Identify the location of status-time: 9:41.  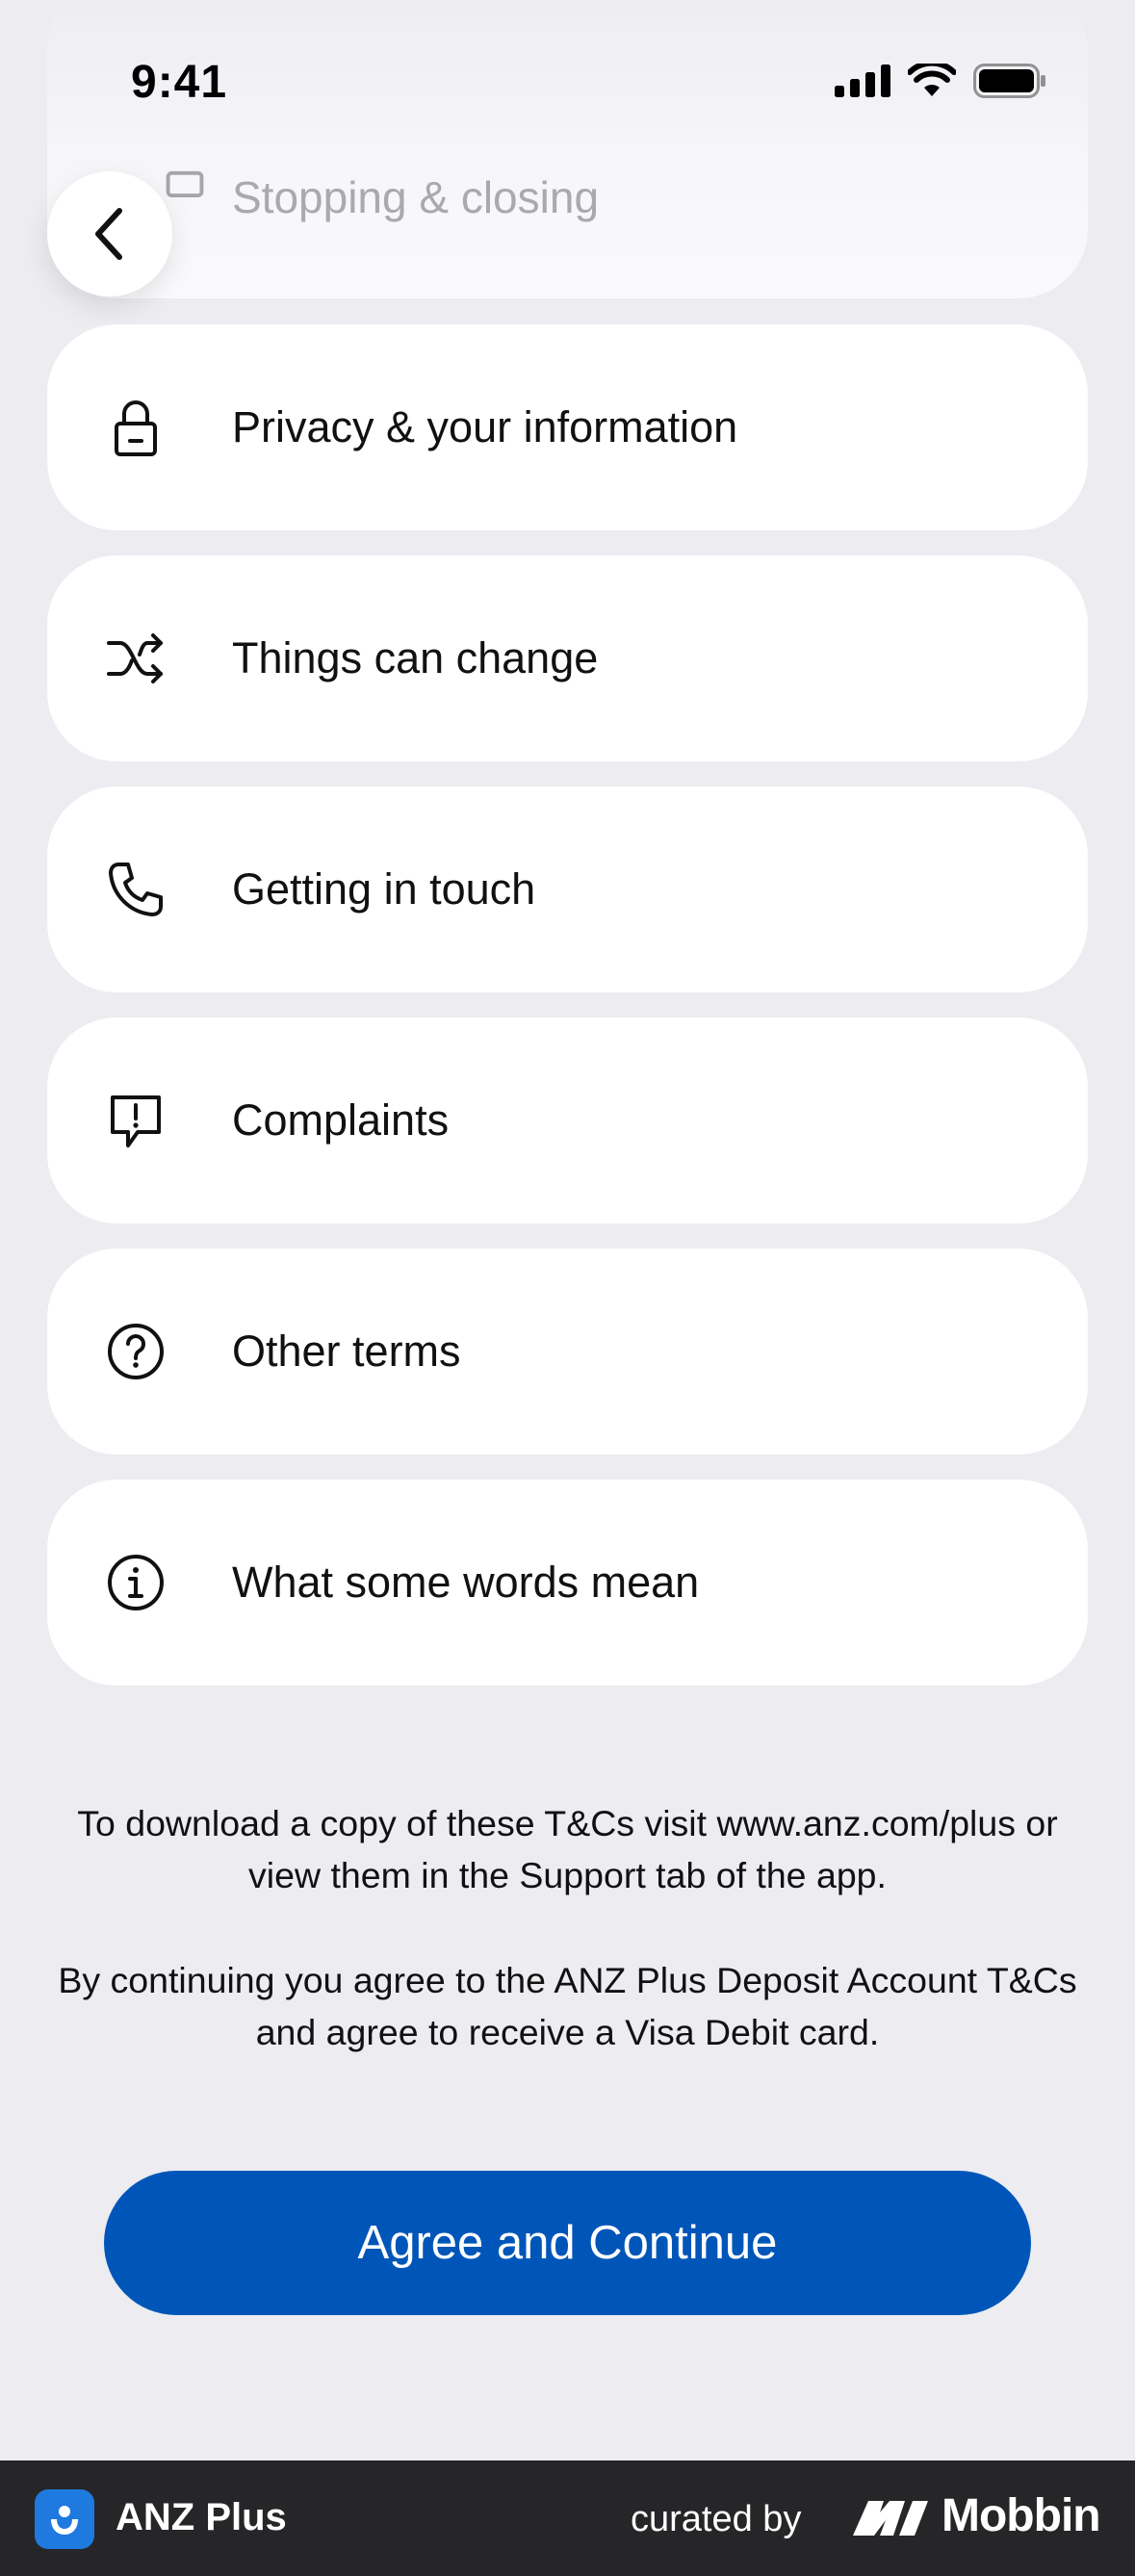
(179, 82).